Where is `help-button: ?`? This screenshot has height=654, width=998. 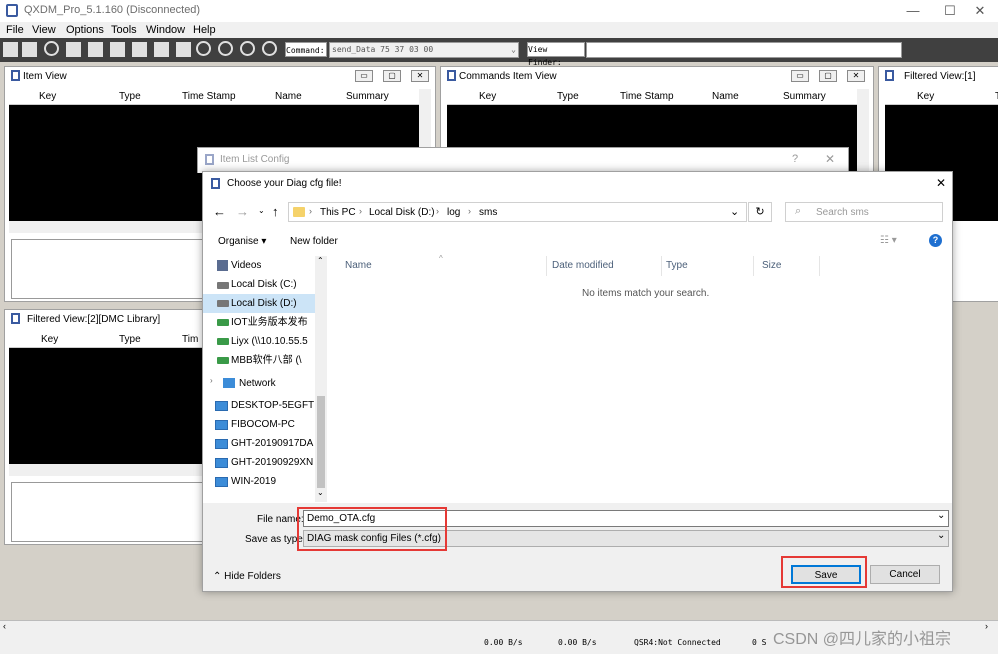 help-button: ? is located at coordinates (795, 159).